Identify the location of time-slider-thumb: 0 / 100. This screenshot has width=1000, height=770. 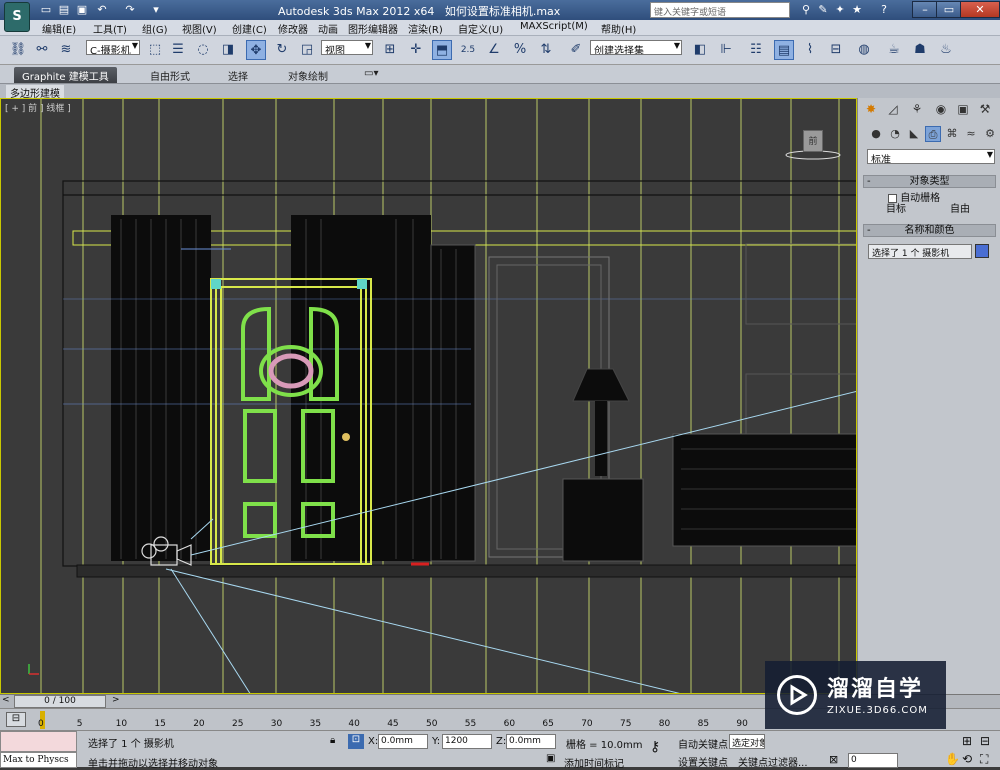
(60, 701).